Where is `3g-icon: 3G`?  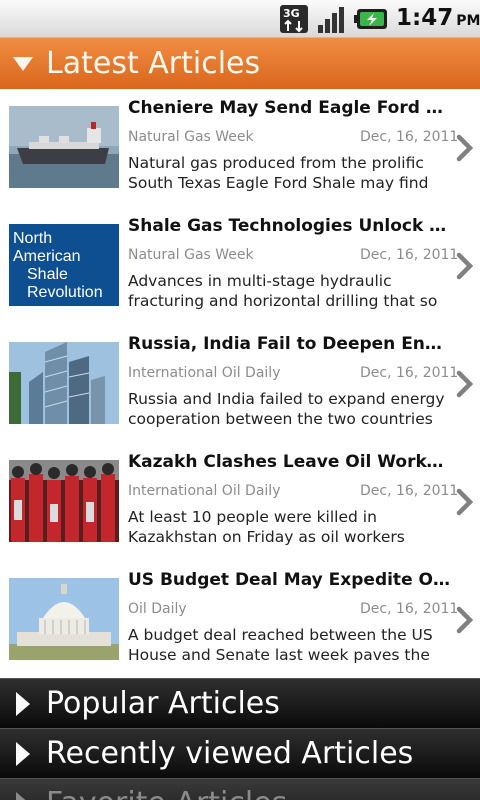
3g-icon: 3G is located at coordinates (294, 19).